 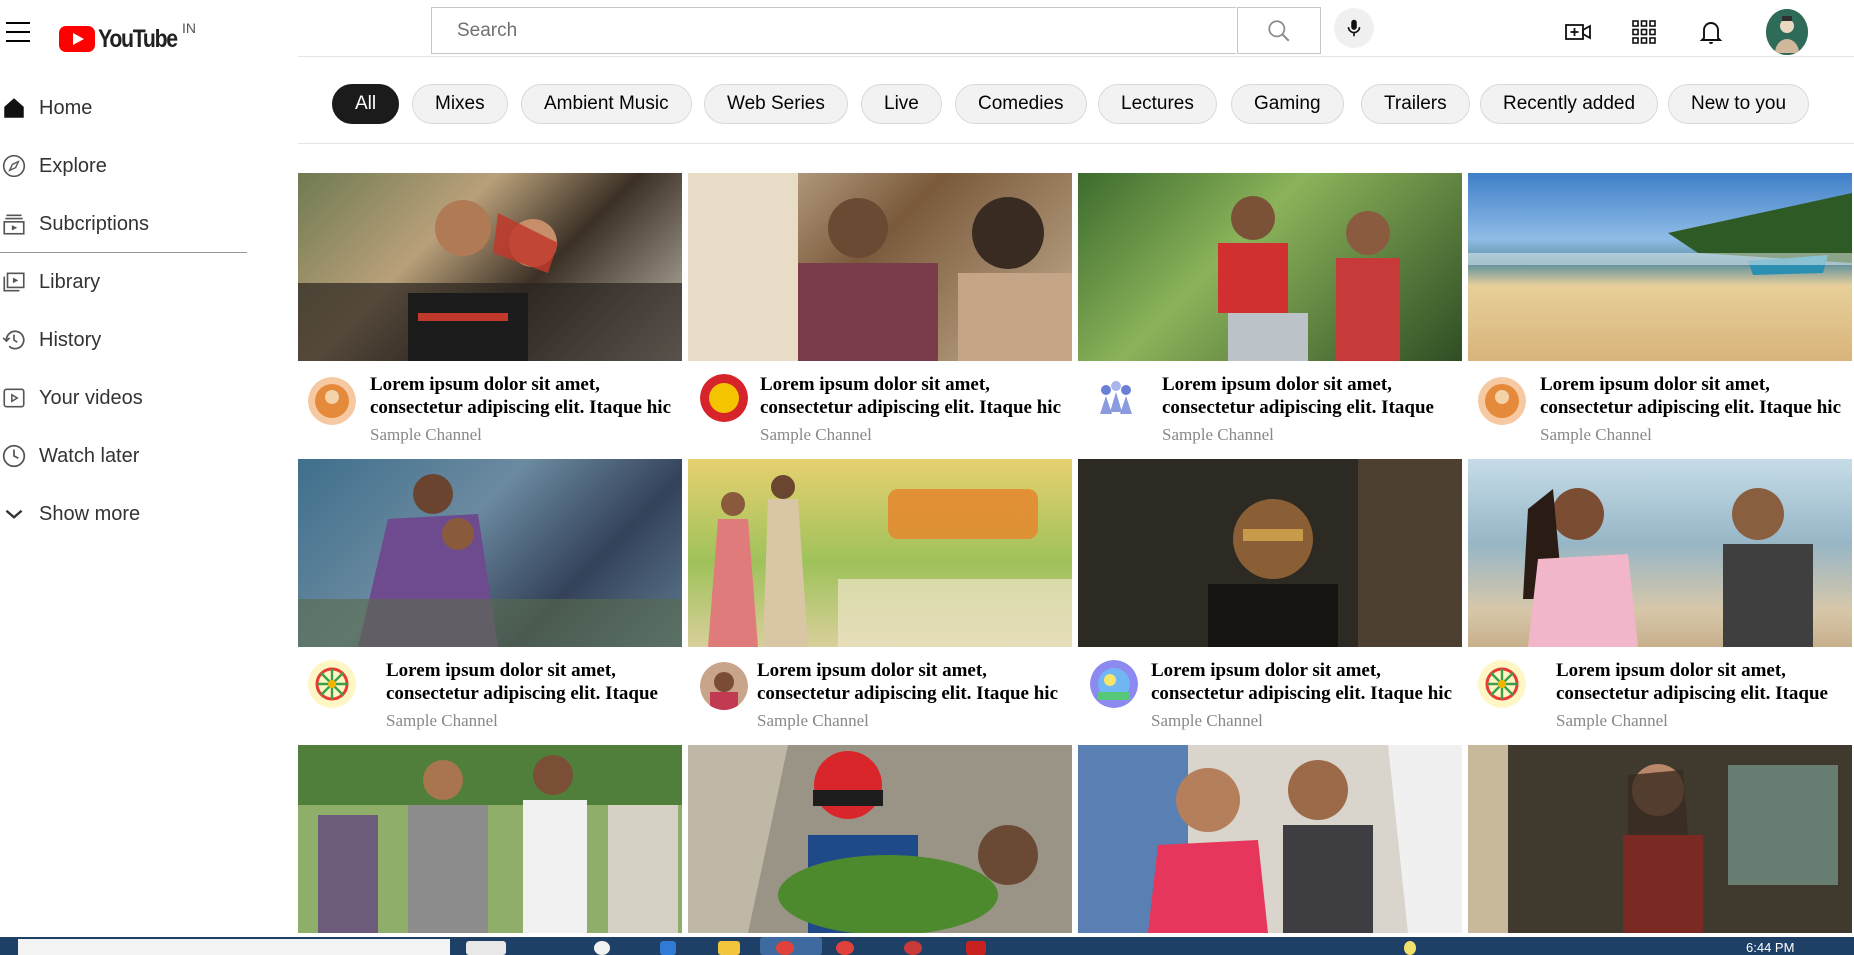 I want to click on country-code: IN, so click(x=189, y=28).